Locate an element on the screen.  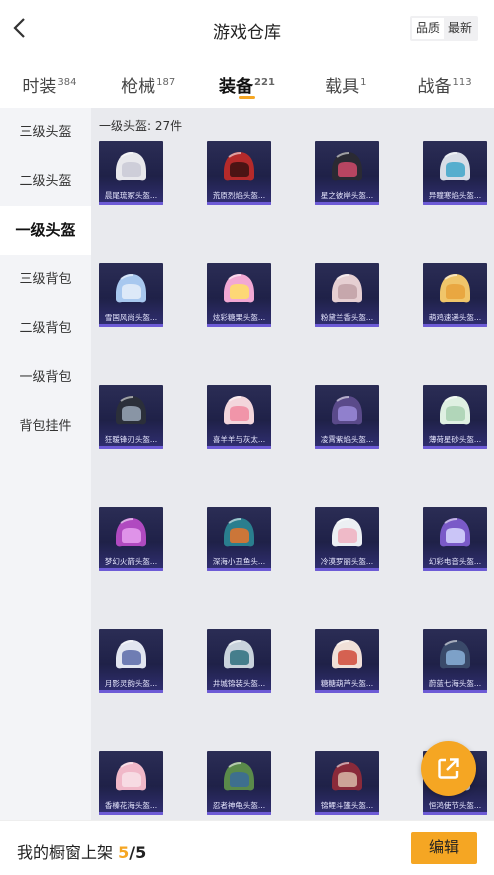
sidebar-item: 三级头盔 is located at coordinates (45, 132).